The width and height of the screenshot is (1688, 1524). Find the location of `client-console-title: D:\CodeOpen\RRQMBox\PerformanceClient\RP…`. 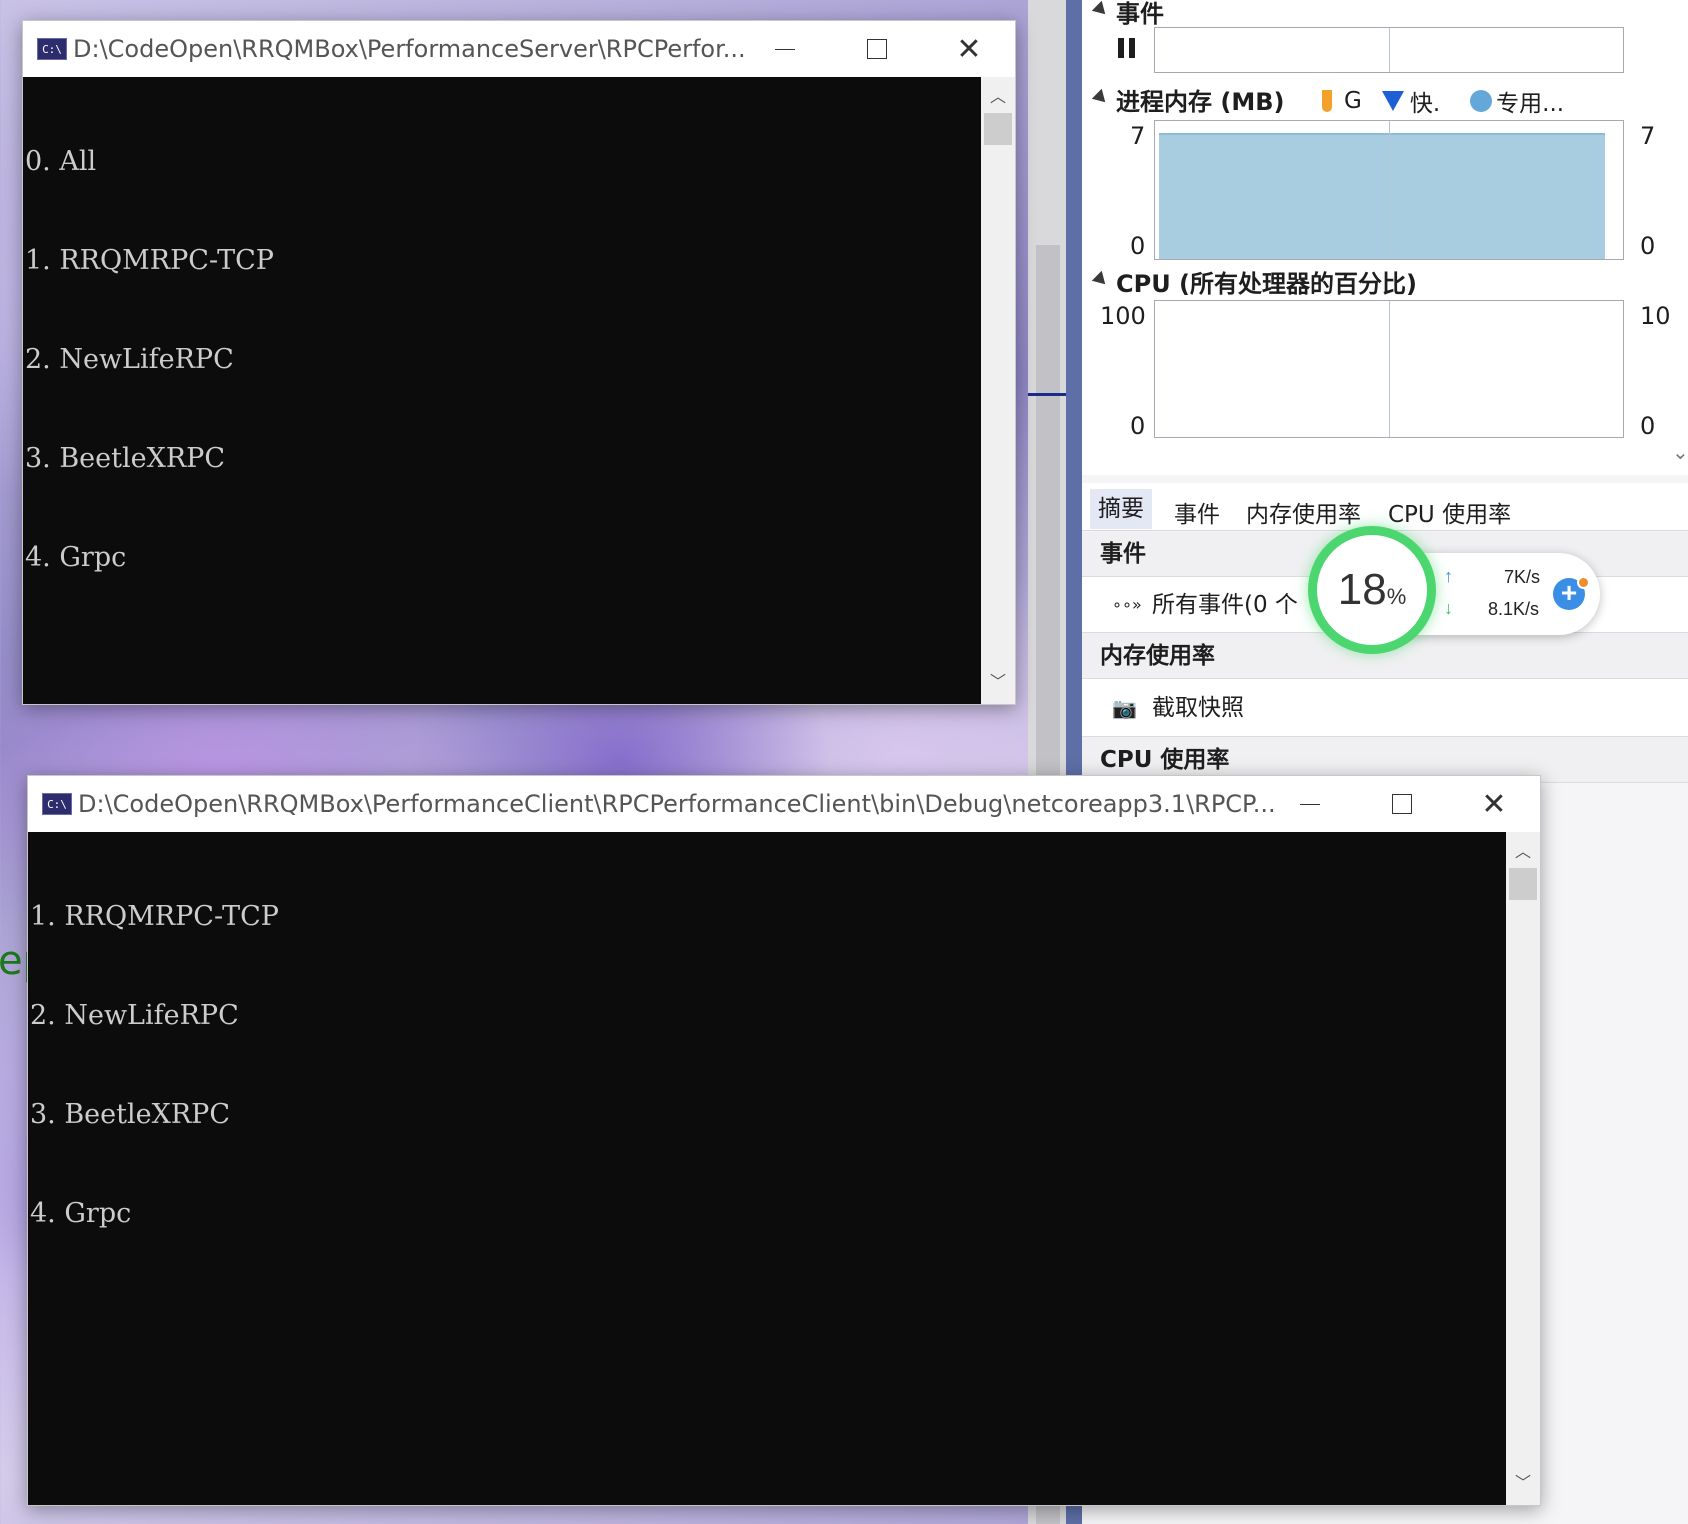

client-console-title: D:\CodeOpen\RRQMBox\PerformanceClient\RP… is located at coordinates (677, 804).